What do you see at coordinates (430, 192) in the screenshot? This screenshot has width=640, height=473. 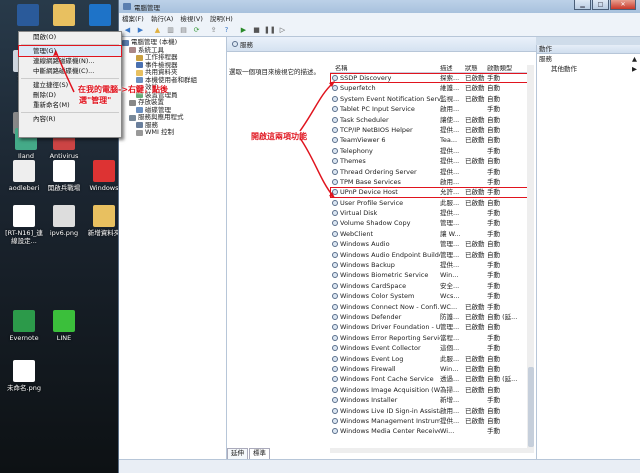 I see `service-row: UPnP Device Host 允許... 已啟動 手動` at bounding box center [430, 192].